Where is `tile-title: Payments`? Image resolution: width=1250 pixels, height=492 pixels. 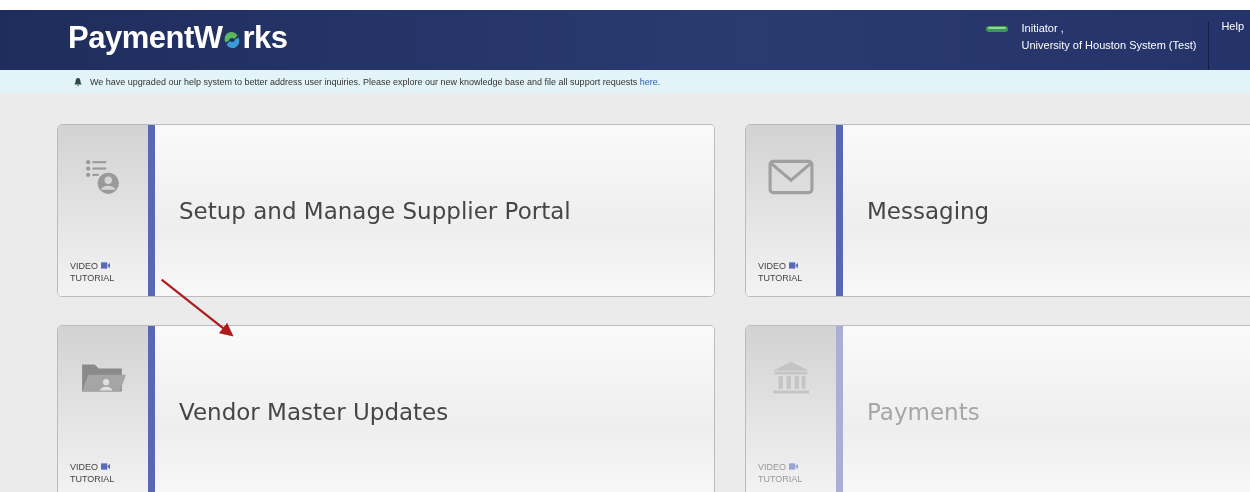
tile-title: Payments is located at coordinates (923, 411).